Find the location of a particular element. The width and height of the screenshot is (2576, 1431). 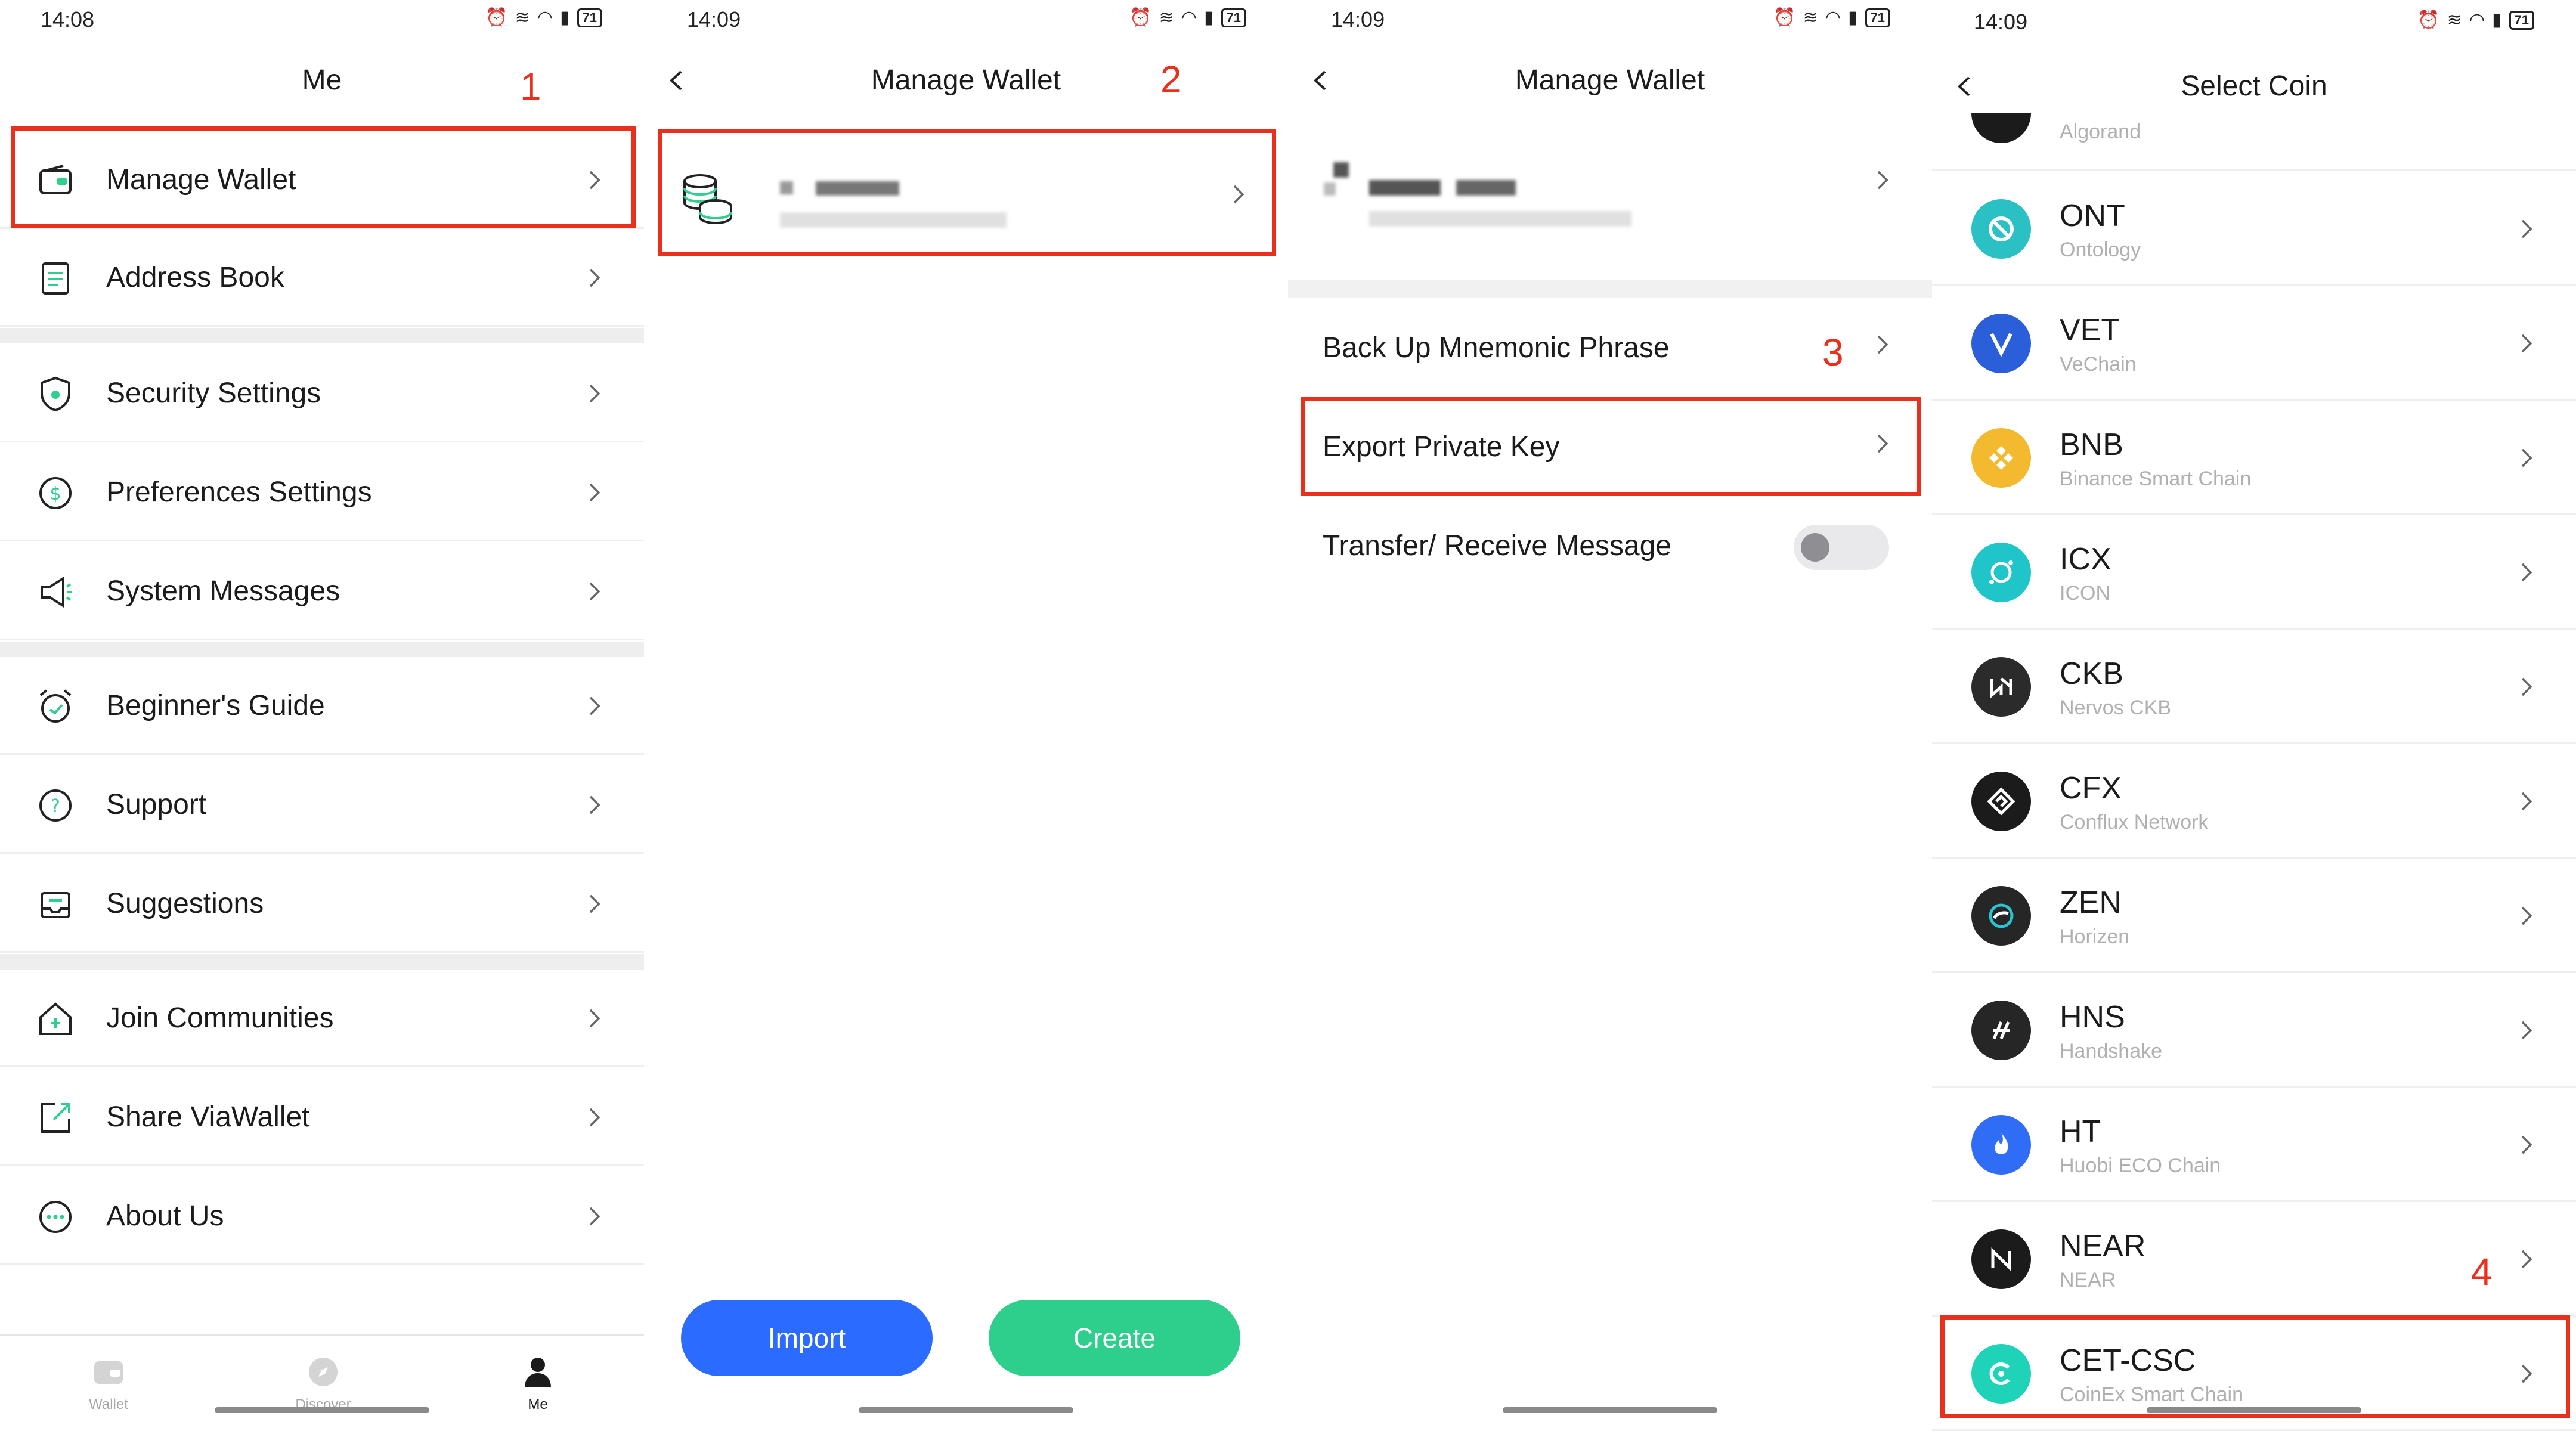

coin-symbol: ZEN is located at coordinates (2091, 902).